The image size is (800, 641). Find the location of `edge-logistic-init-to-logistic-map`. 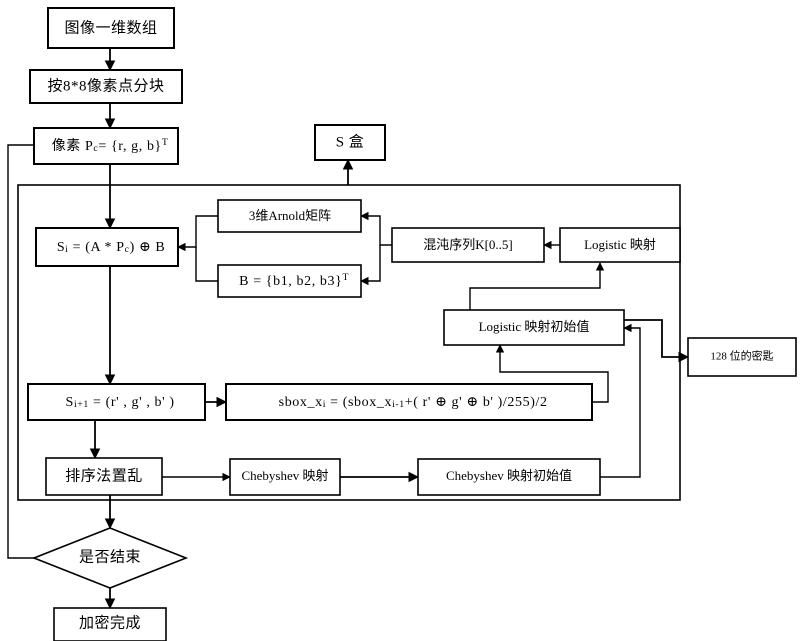

edge-logistic-init-to-logistic-map is located at coordinates (537, 286).